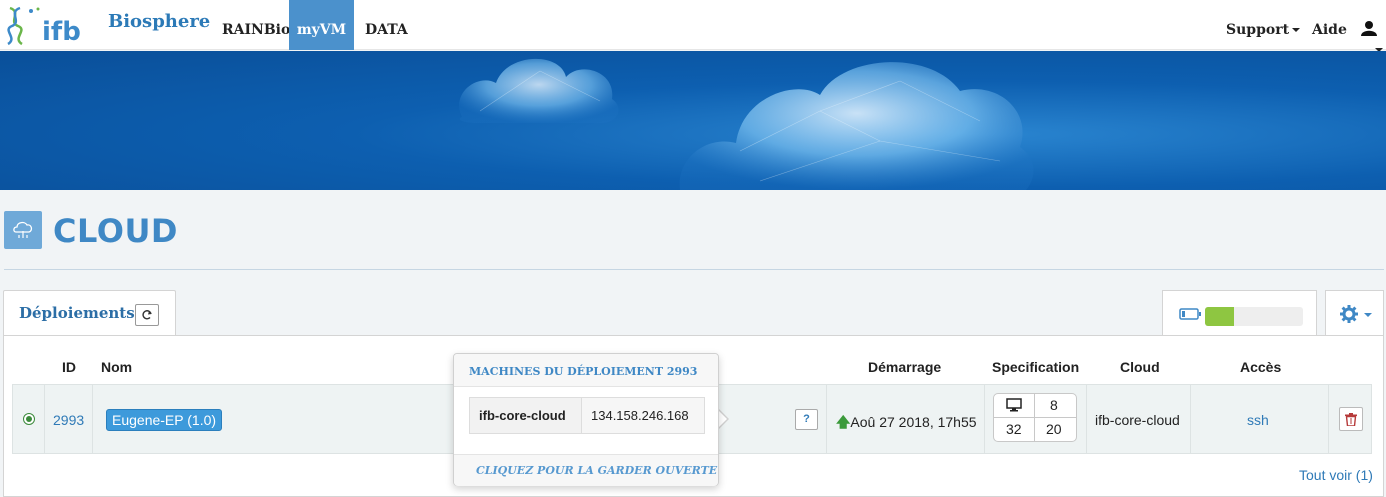  I want to click on usage-meter, so click(1239, 313).